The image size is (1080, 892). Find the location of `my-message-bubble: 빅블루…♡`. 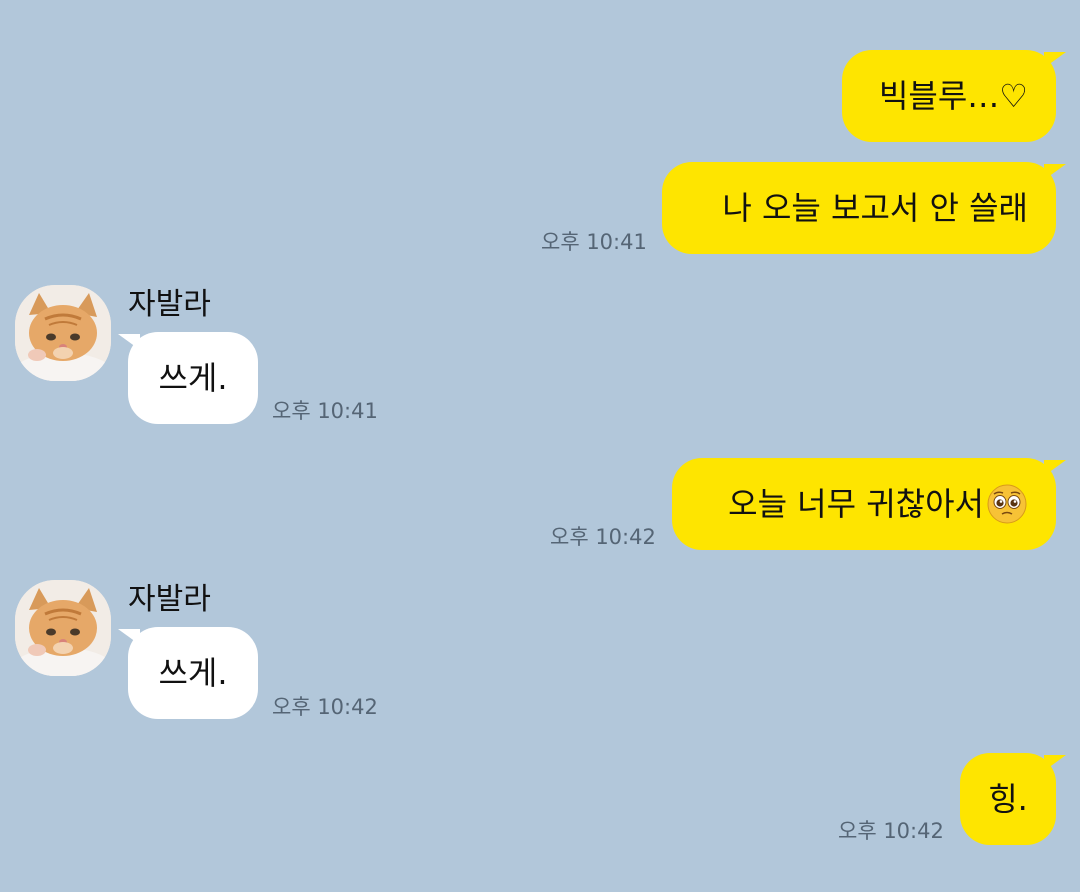

my-message-bubble: 빅블루…♡ is located at coordinates (954, 96).